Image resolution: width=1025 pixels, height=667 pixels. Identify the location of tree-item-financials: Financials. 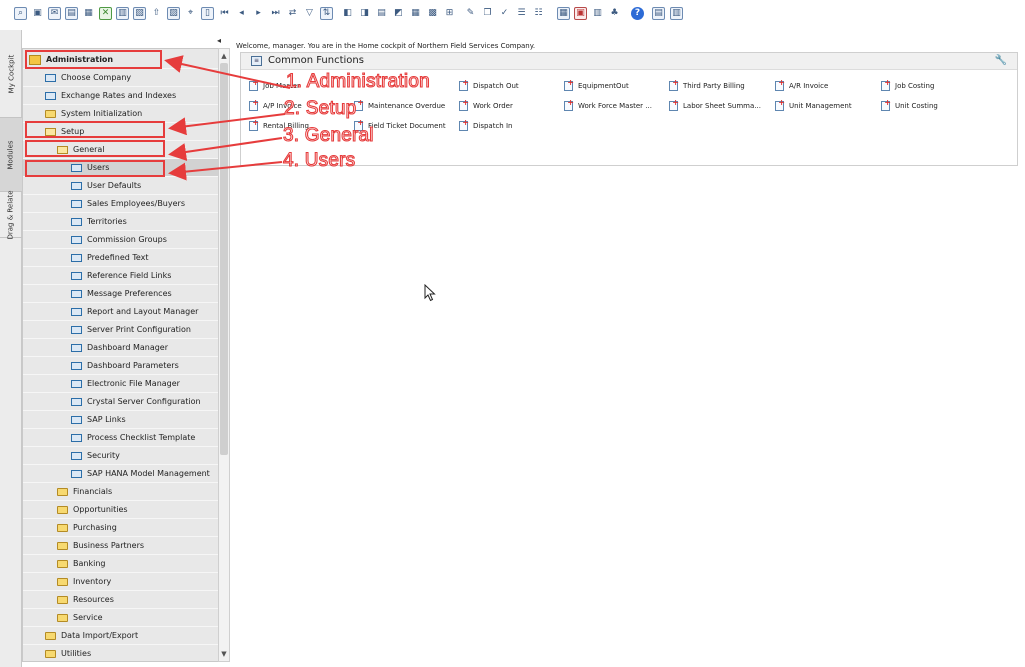
(121, 492).